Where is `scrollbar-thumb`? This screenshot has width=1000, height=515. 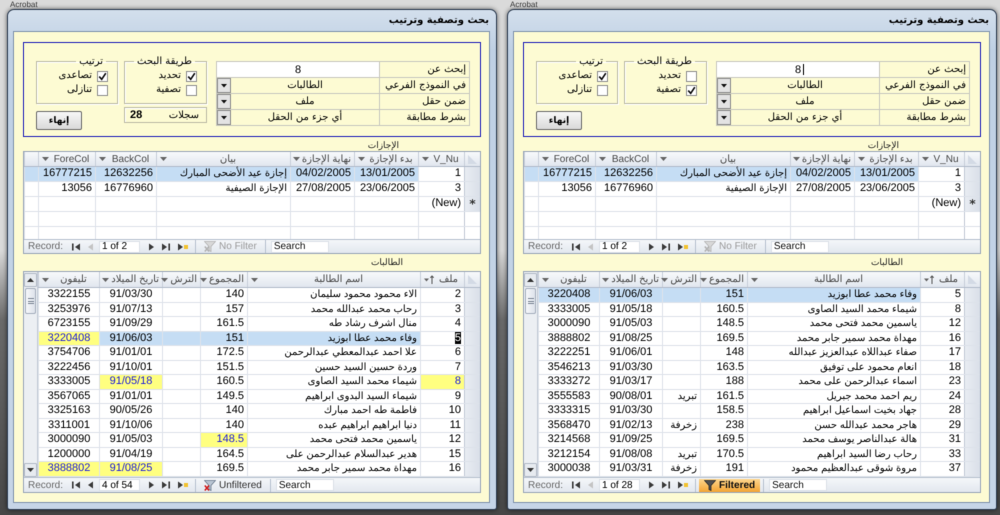 scrollbar-thumb is located at coordinates (30, 301).